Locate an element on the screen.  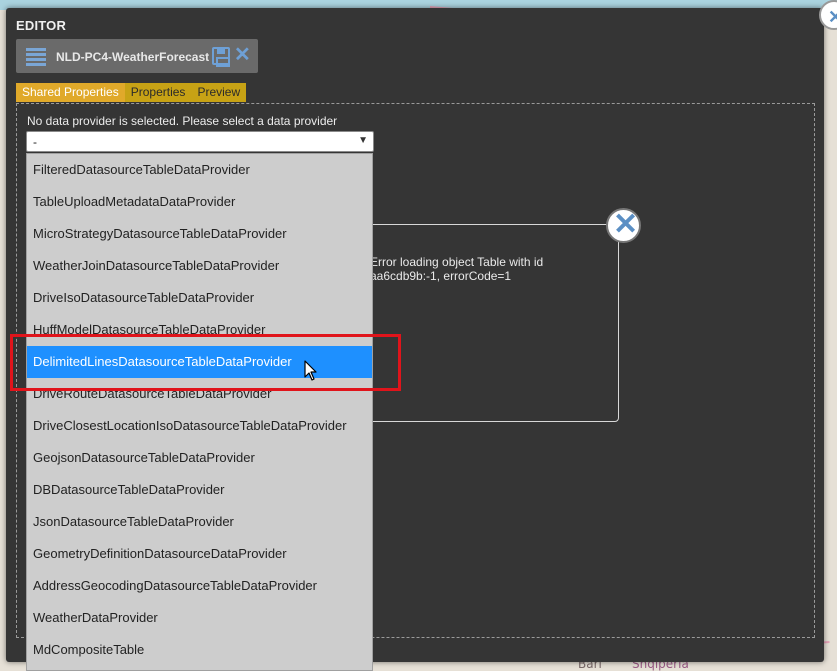
mouse-cursor-icon is located at coordinates (310, 370).